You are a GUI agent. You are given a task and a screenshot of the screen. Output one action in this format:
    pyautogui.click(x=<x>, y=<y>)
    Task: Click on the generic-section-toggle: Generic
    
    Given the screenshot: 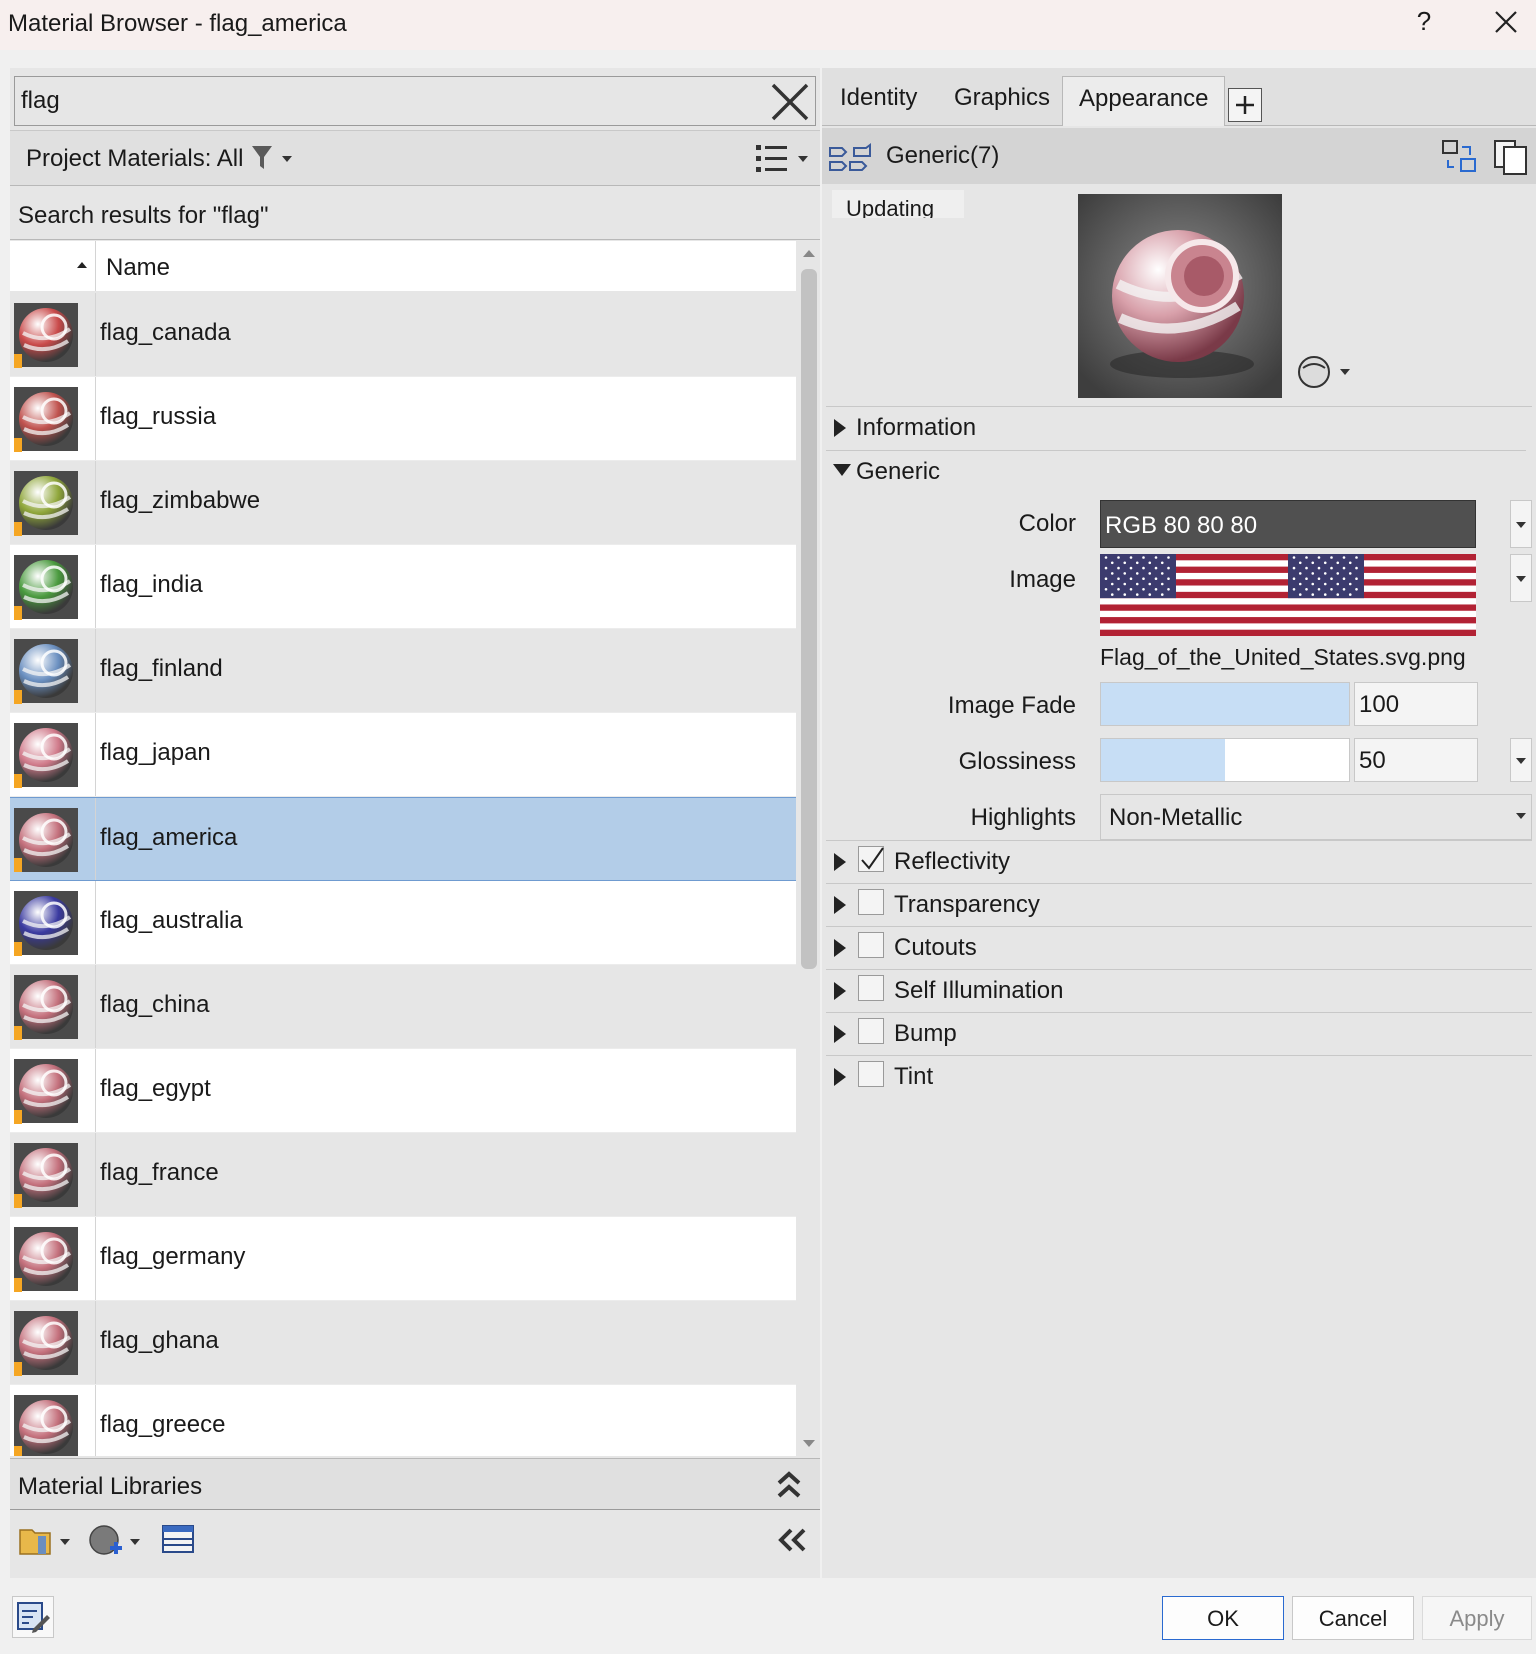 What is the action you would take?
    pyautogui.click(x=1182, y=472)
    